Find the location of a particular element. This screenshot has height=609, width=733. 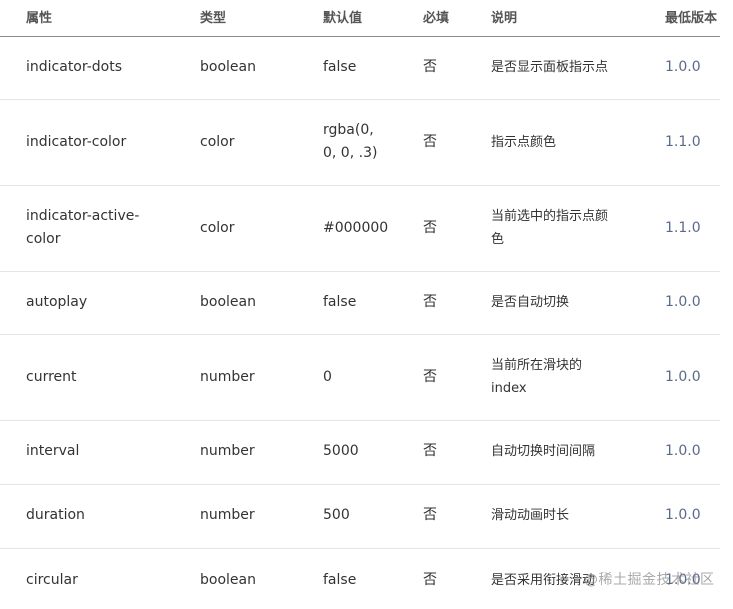

cell-desc: 是否自动切换 is located at coordinates (530, 302).